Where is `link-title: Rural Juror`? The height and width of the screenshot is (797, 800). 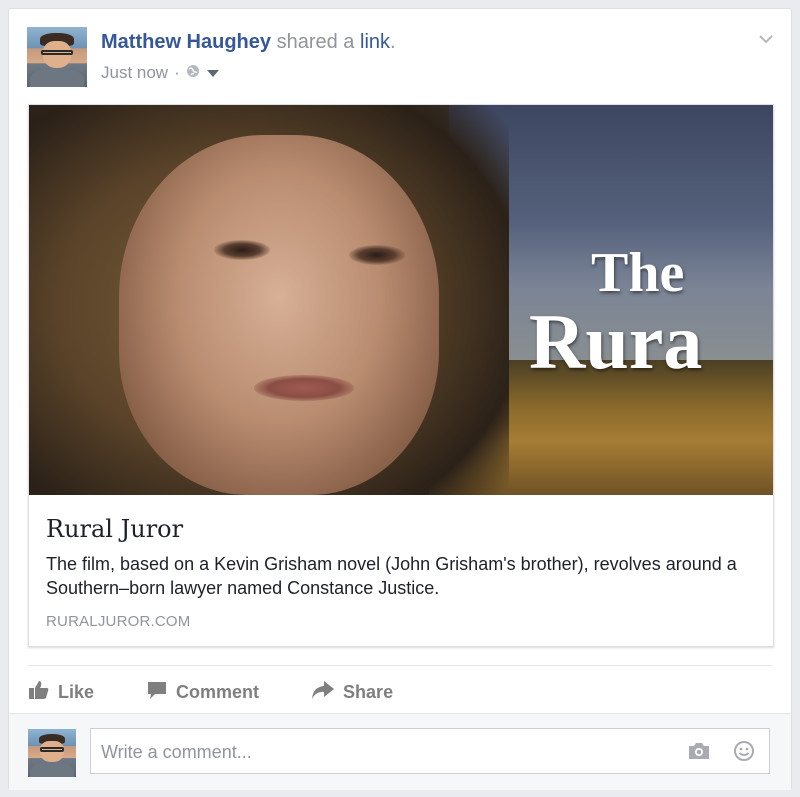
link-title: Rural Juror is located at coordinates (114, 529).